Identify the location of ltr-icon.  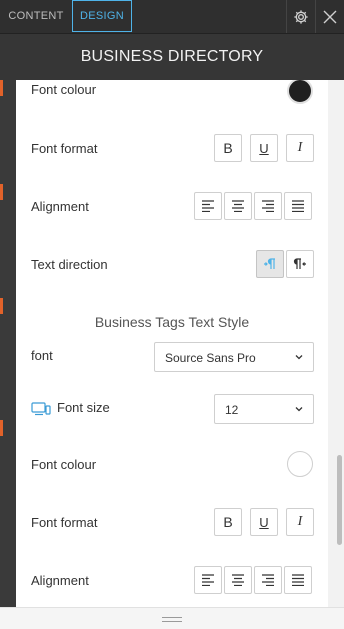
(269, 263).